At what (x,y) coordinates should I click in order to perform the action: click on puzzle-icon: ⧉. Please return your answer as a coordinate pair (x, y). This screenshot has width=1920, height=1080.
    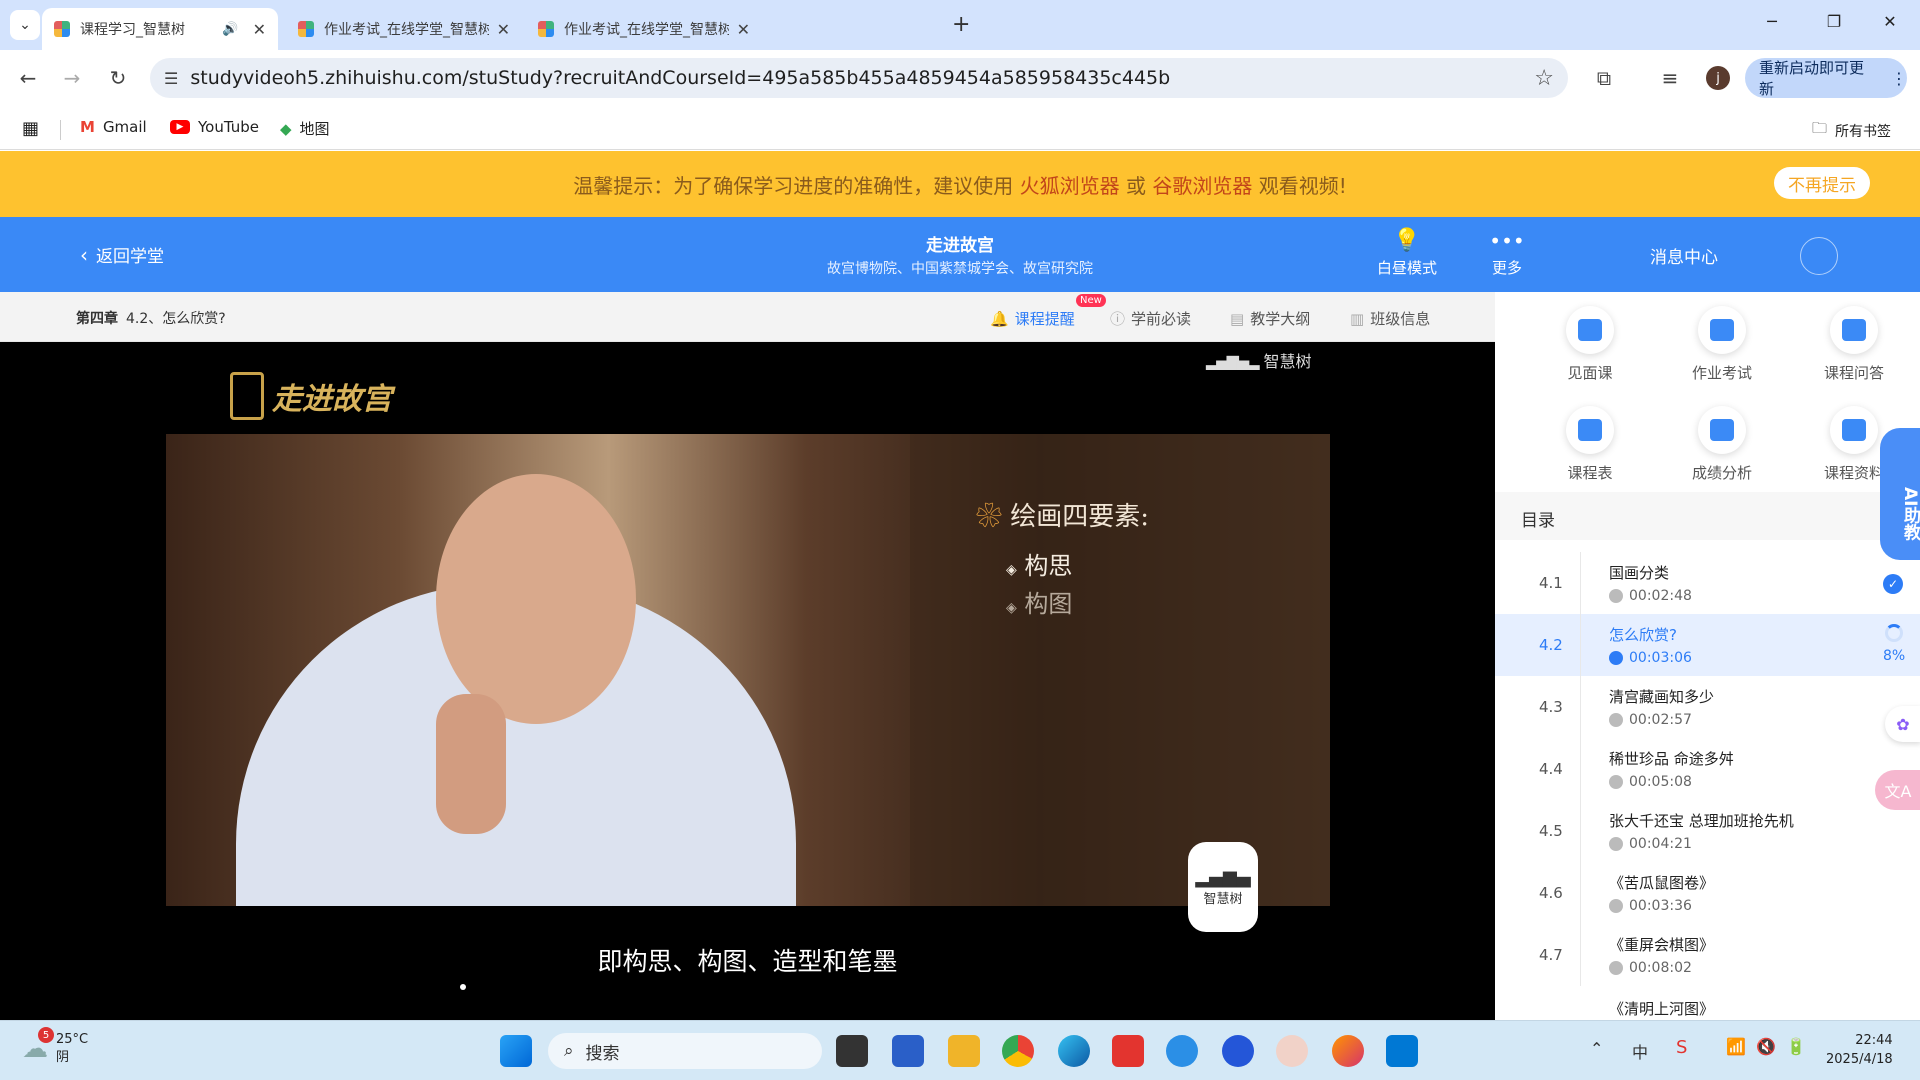
    Looking at the image, I should click on (1604, 78).